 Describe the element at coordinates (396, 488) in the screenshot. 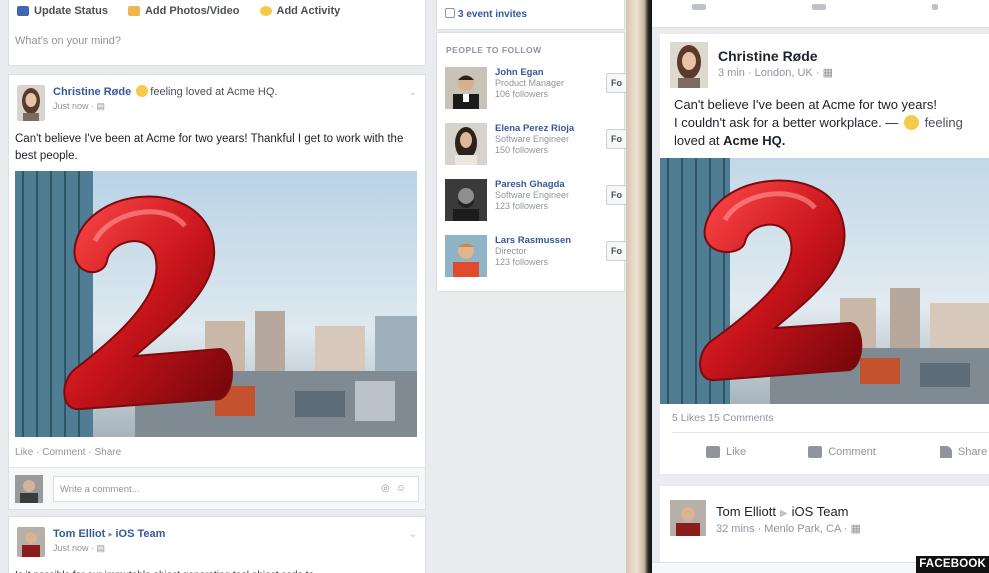

I see `camera-icon: ◎☺` at that location.